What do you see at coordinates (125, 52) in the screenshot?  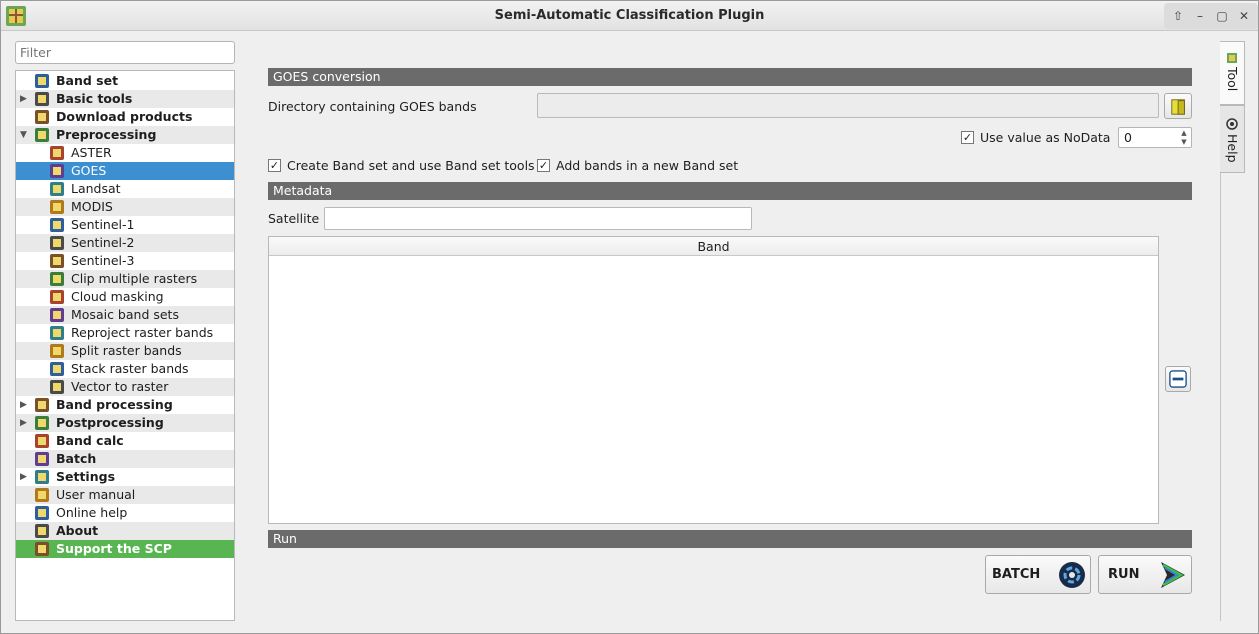 I see `filter-input` at bounding box center [125, 52].